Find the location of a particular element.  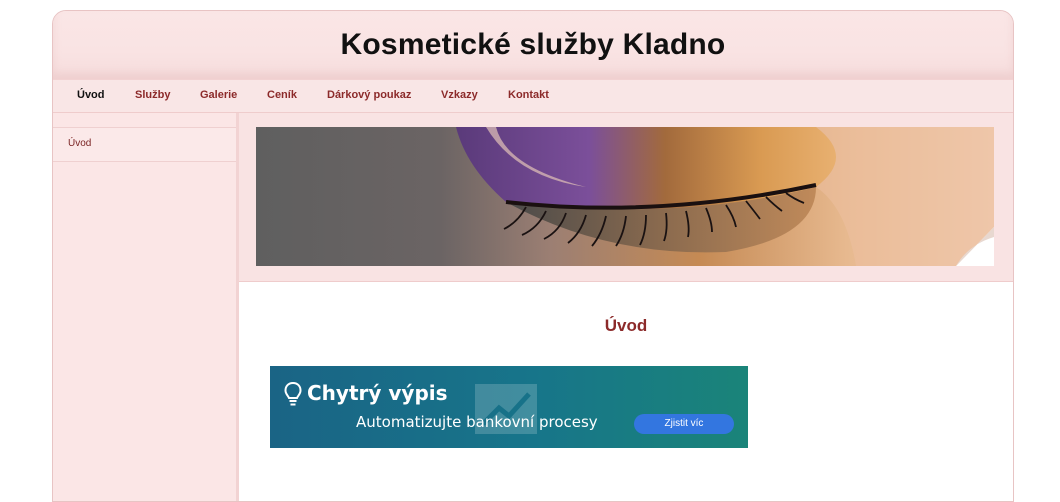

lightbulb-icon is located at coordinates (293, 393).